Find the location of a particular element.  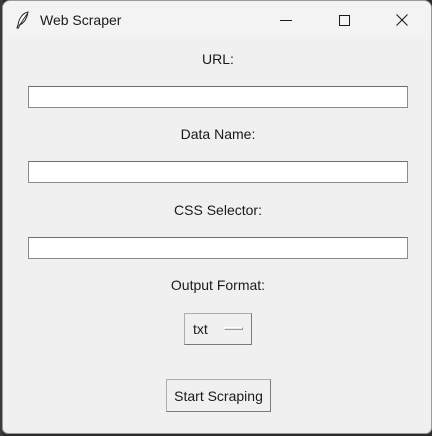

close-button is located at coordinates (402, 20).